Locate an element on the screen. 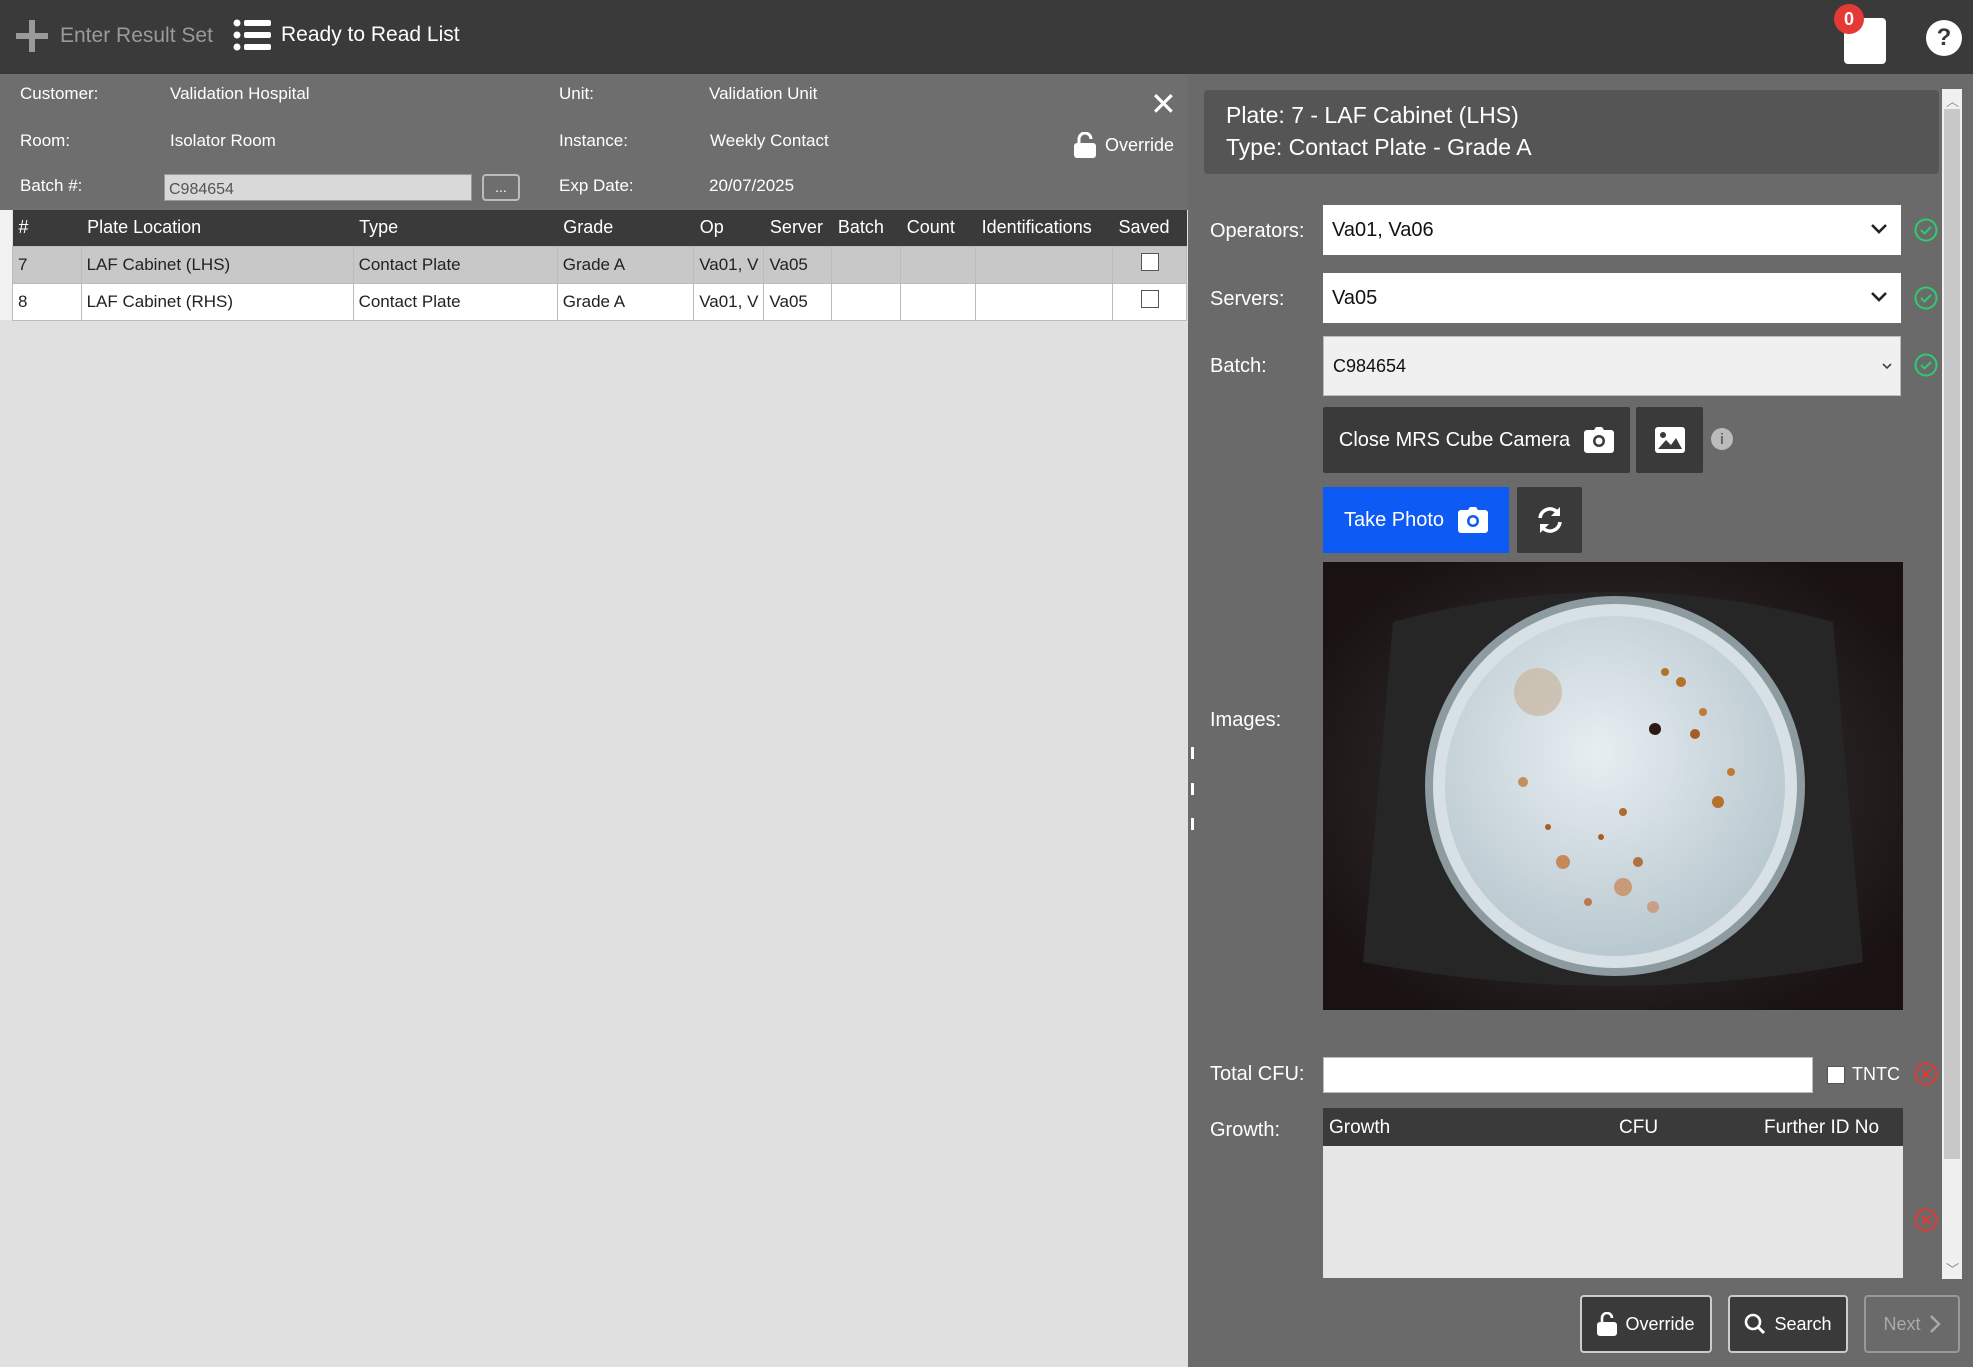  batch-label: Batch: is located at coordinates (1238, 366).